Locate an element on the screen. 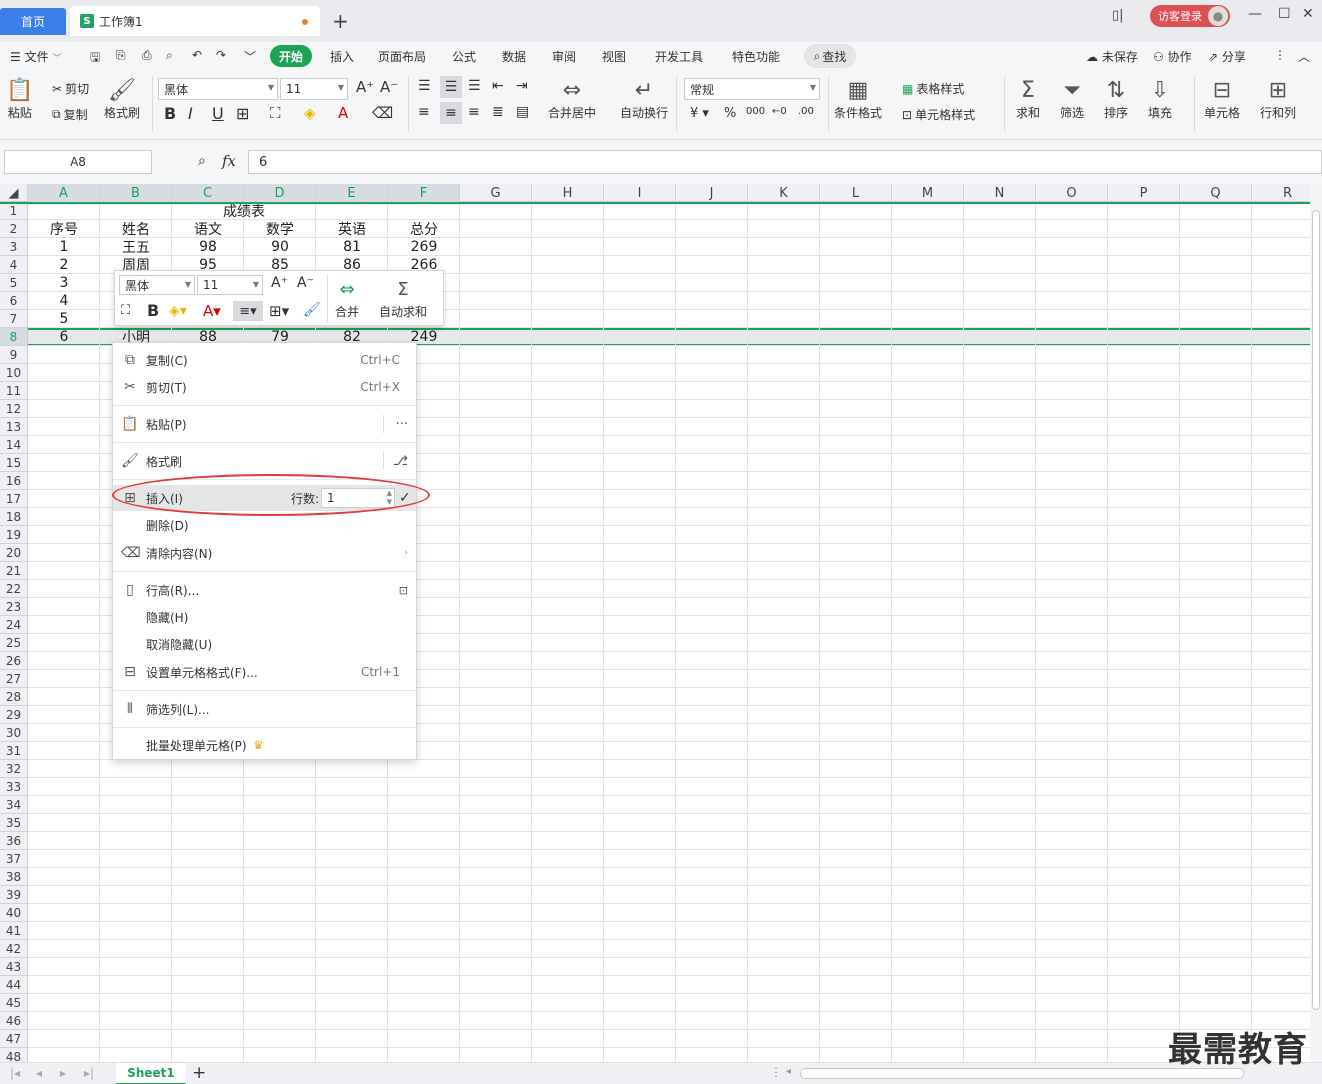  fill-button: ⇩ 填充 is located at coordinates (1160, 98).